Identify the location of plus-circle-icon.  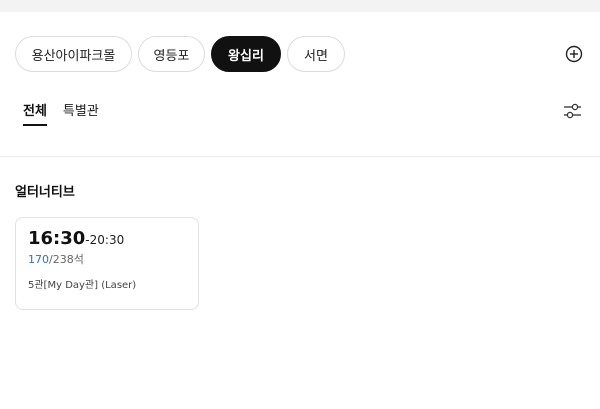
(574, 54).